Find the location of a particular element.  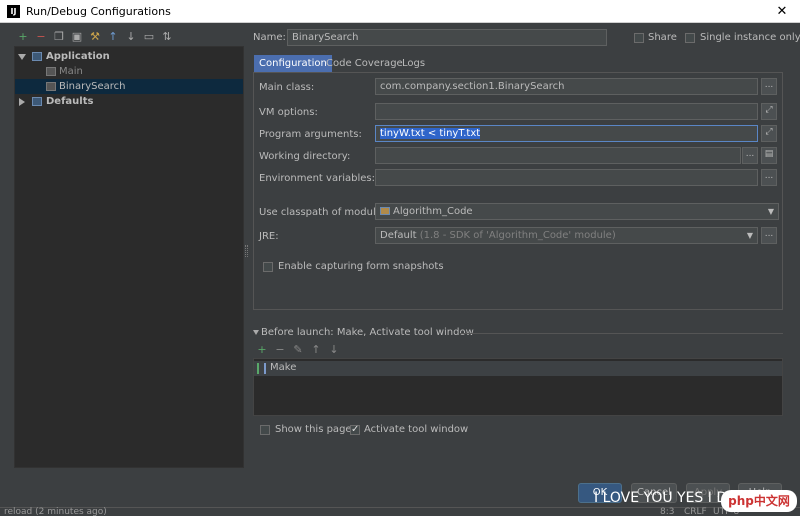

name-label: Name: is located at coordinates (269, 37).